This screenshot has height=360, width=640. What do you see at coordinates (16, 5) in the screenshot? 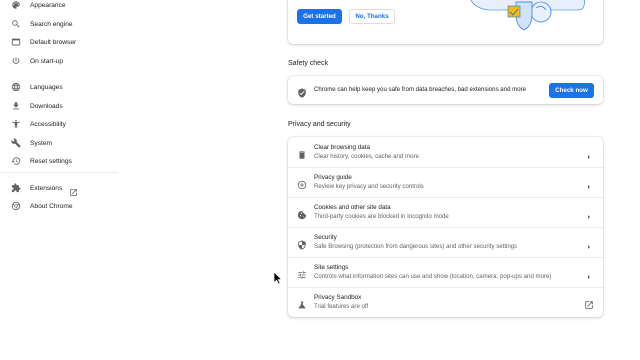
I see `palette-icon` at bounding box center [16, 5].